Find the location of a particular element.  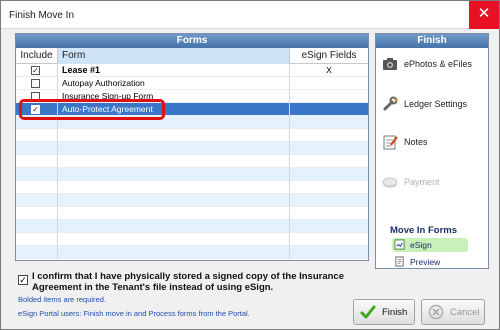

bolded-required-note: Bolded items are required. is located at coordinates (62, 299).